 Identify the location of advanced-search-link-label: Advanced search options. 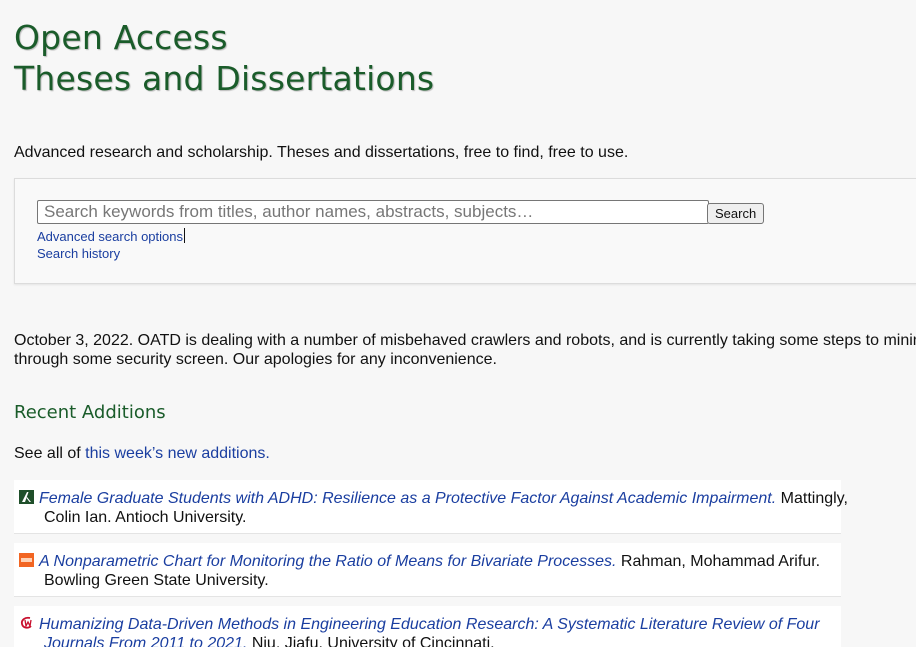
(110, 236).